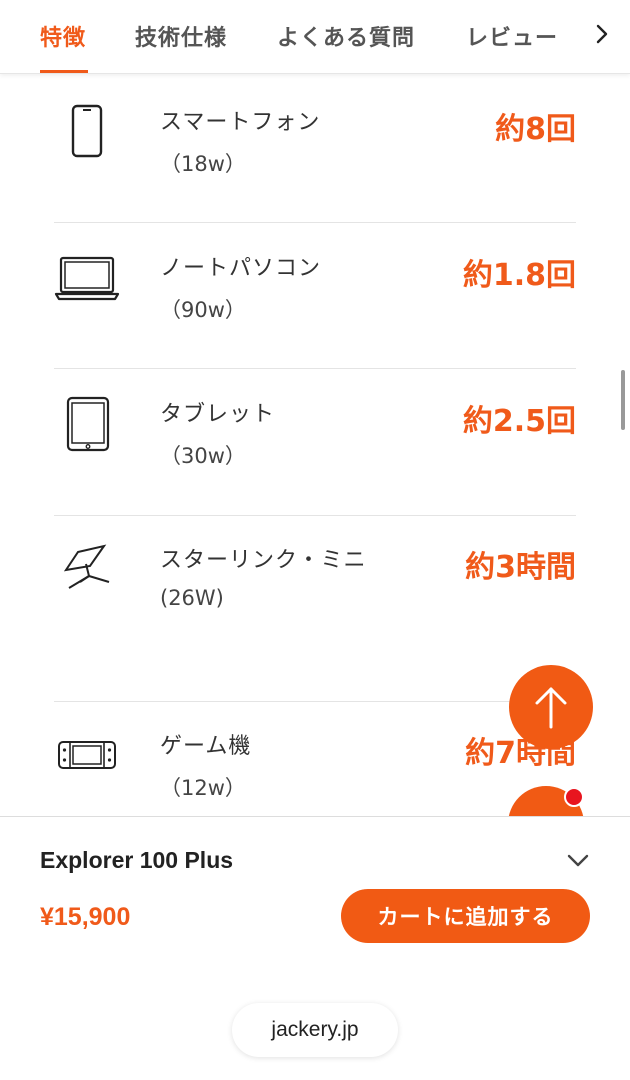 This screenshot has width=630, height=1080. What do you see at coordinates (206, 746) in the screenshot?
I see `device-name: ゲーム機` at bounding box center [206, 746].